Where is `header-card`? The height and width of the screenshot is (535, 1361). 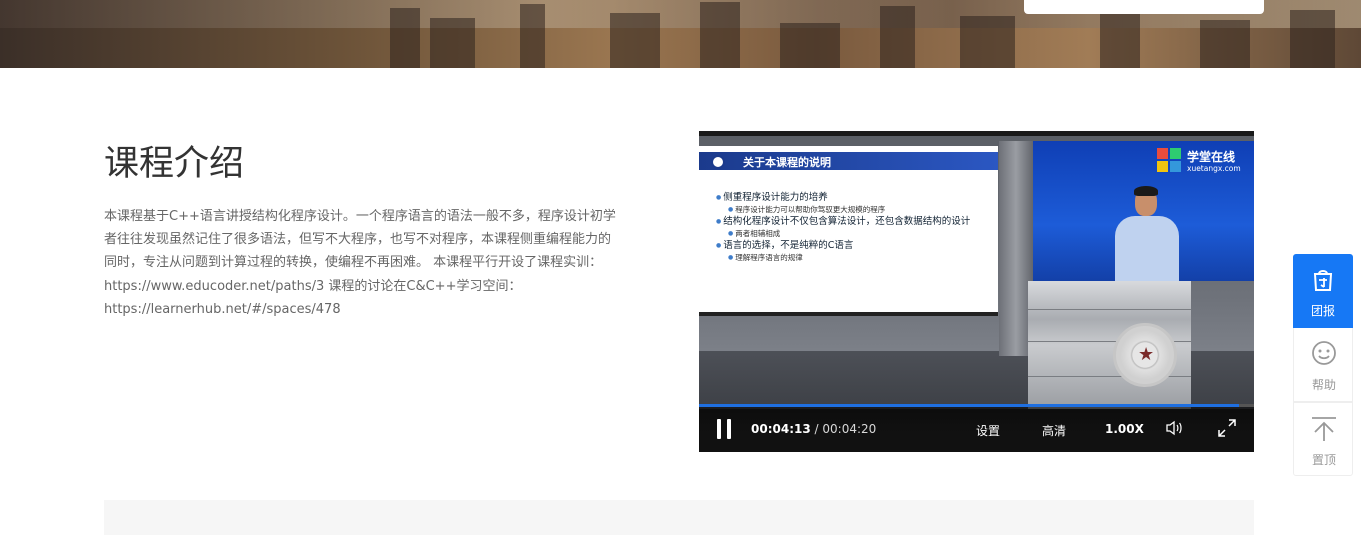 header-card is located at coordinates (1144, 7).